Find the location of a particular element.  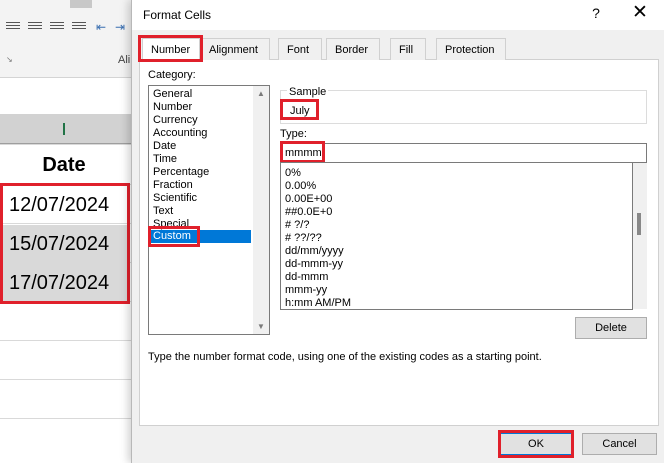

category-item: Scientific is located at coordinates (203, 198).